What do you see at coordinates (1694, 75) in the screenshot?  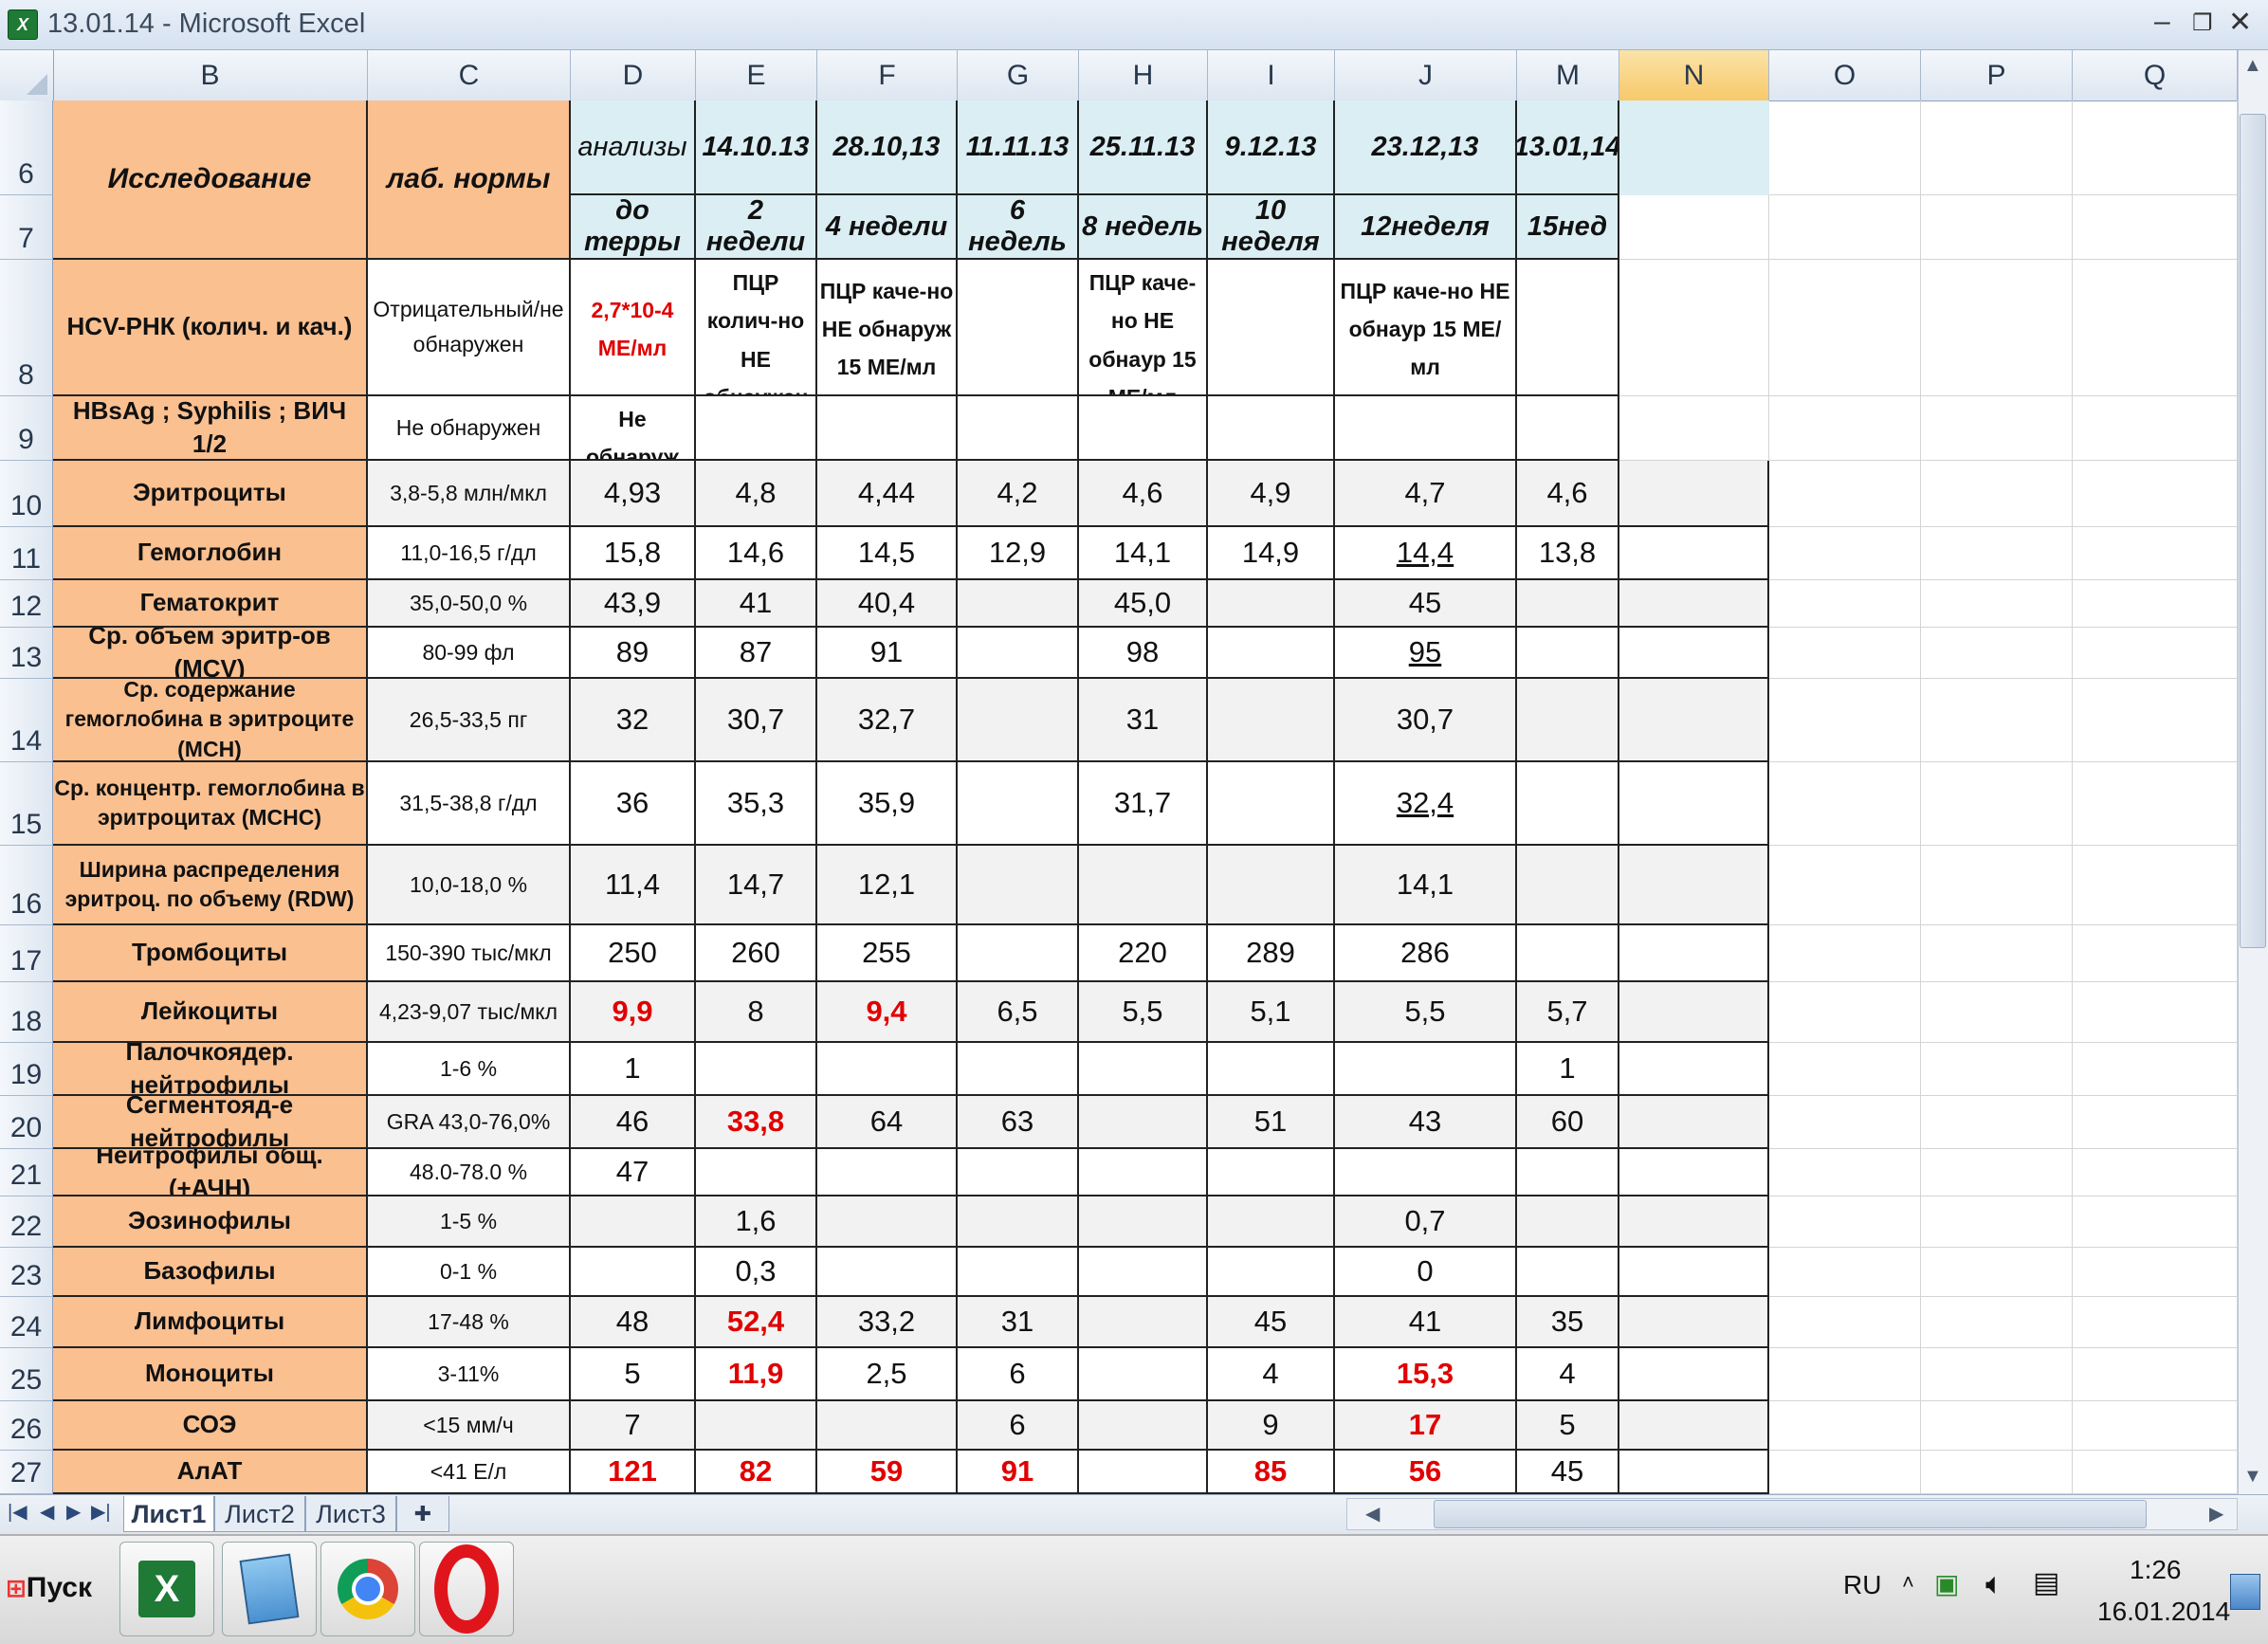 I see `column-header-n: N` at bounding box center [1694, 75].